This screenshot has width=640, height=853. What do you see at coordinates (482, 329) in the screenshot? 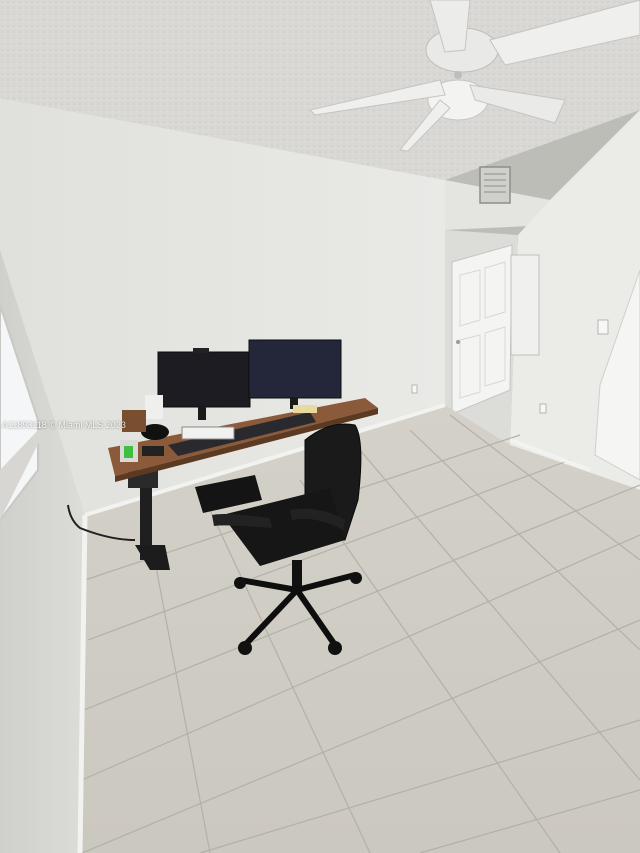
I see `open-door` at bounding box center [482, 329].